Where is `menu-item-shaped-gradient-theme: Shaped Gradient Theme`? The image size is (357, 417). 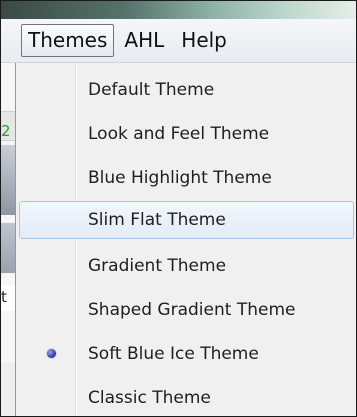 menu-item-shaped-gradient-theme: Shaped Gradient Theme is located at coordinates (186, 310).